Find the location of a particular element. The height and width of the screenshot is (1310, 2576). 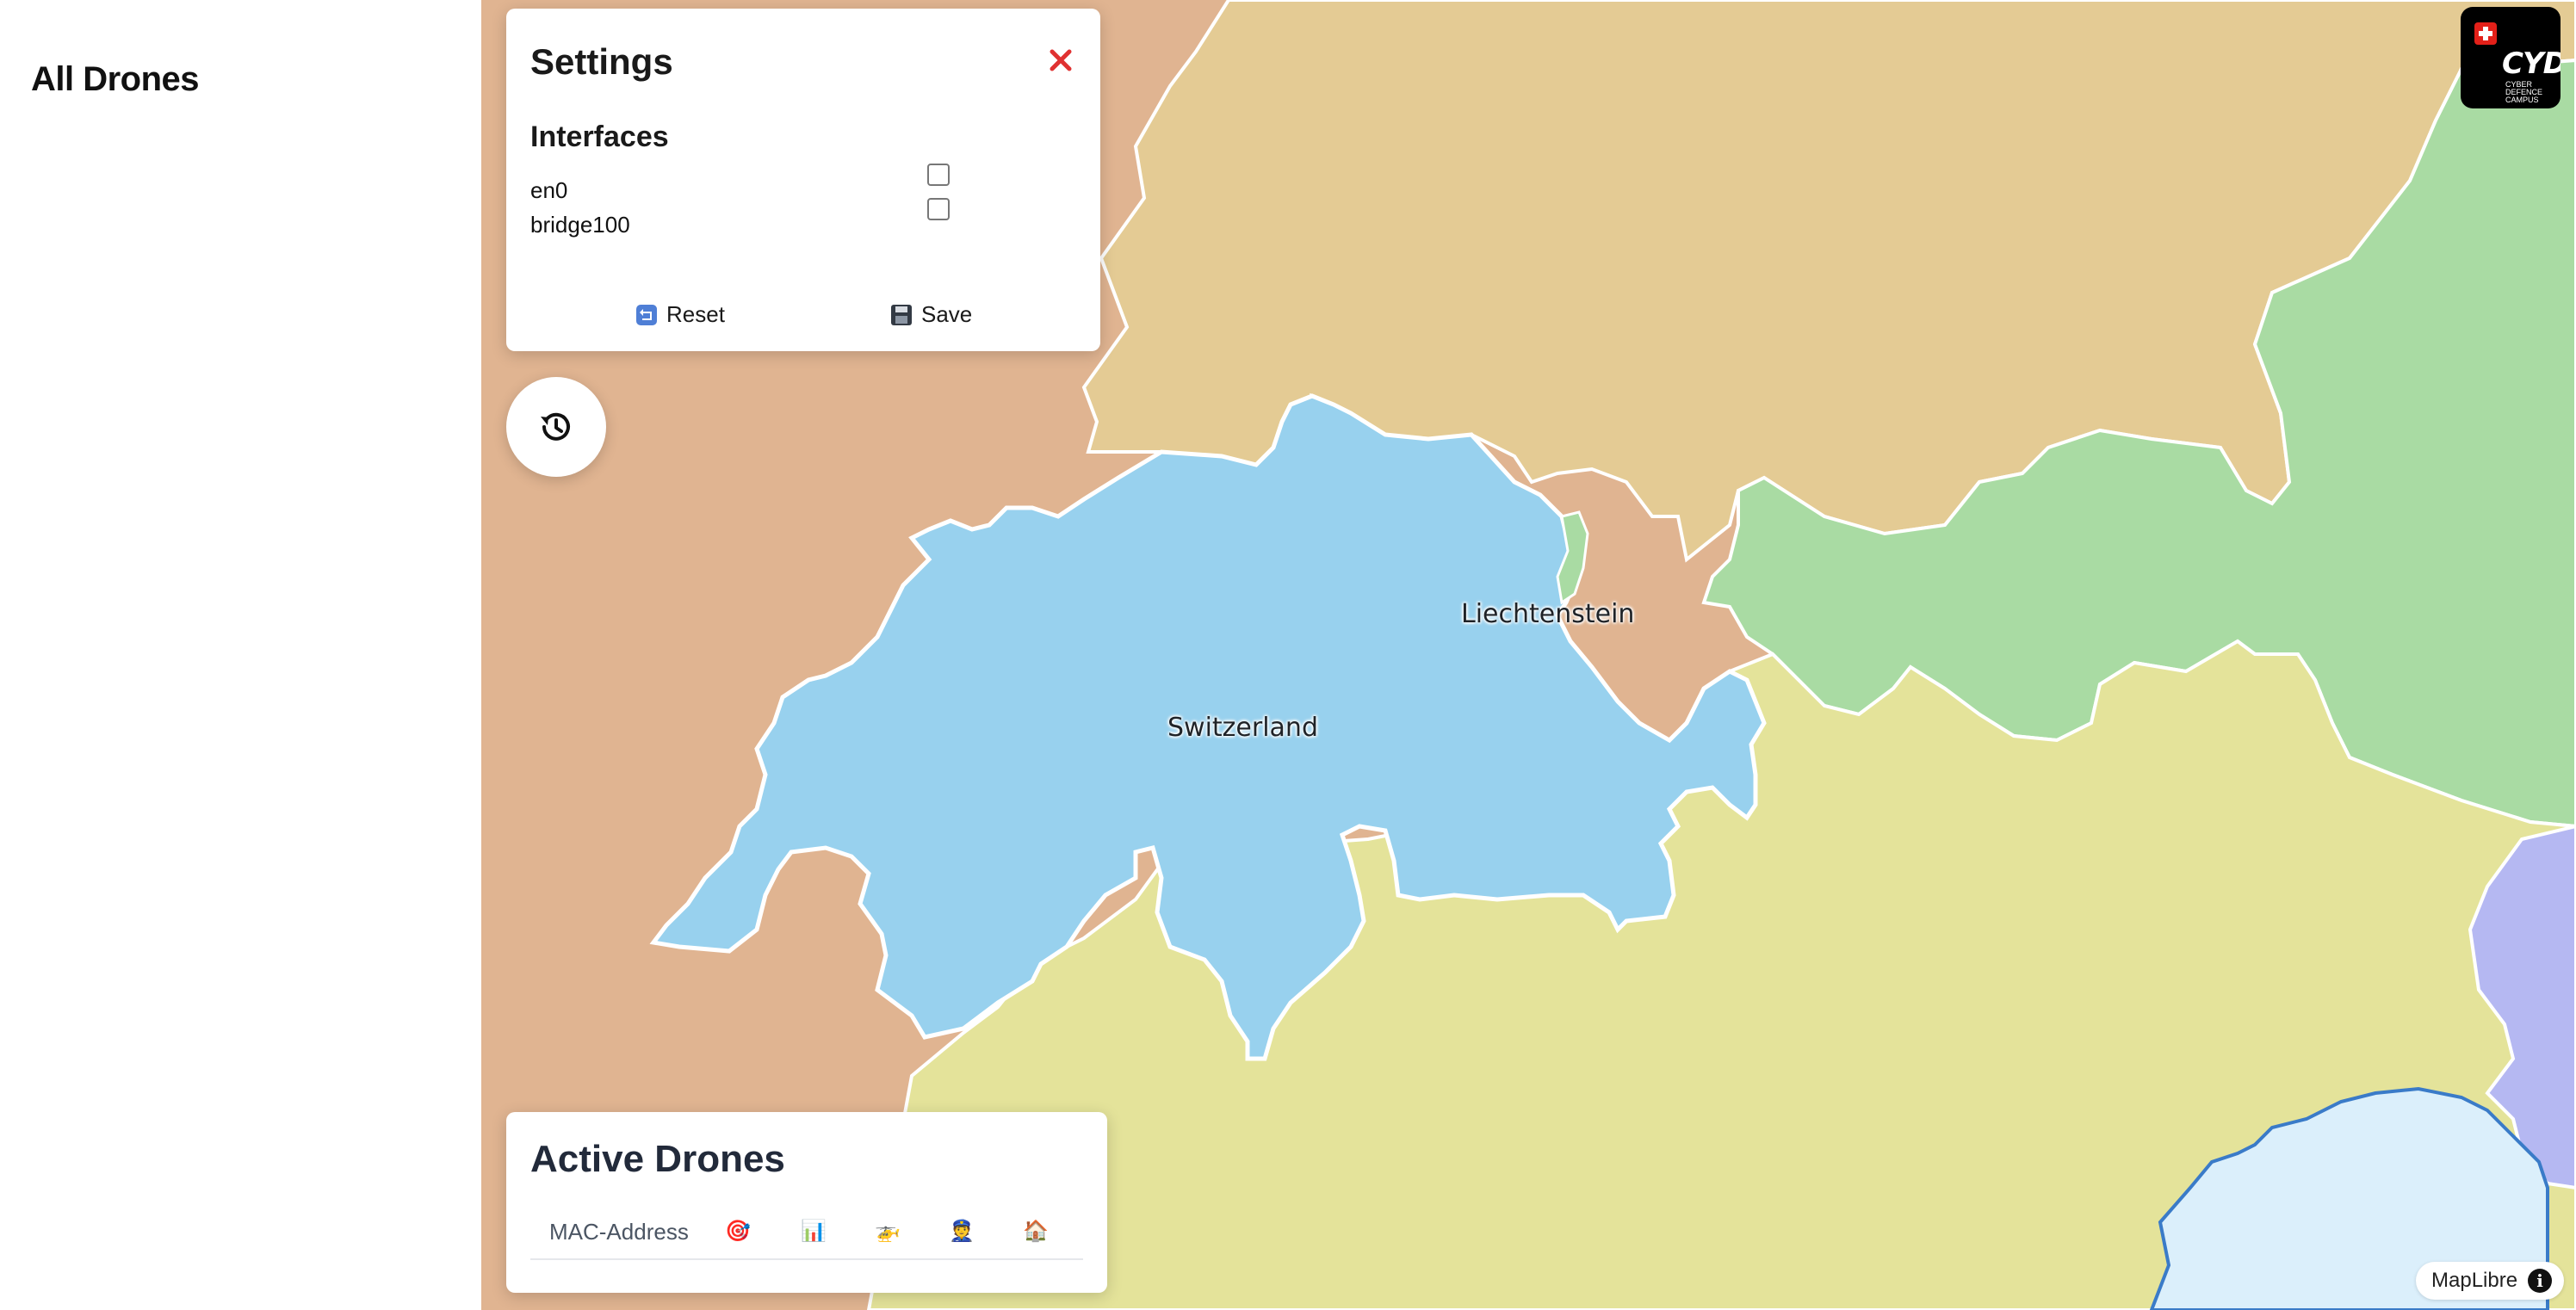

map-label-liechtenstein: Liechtenstein is located at coordinates (1548, 614).